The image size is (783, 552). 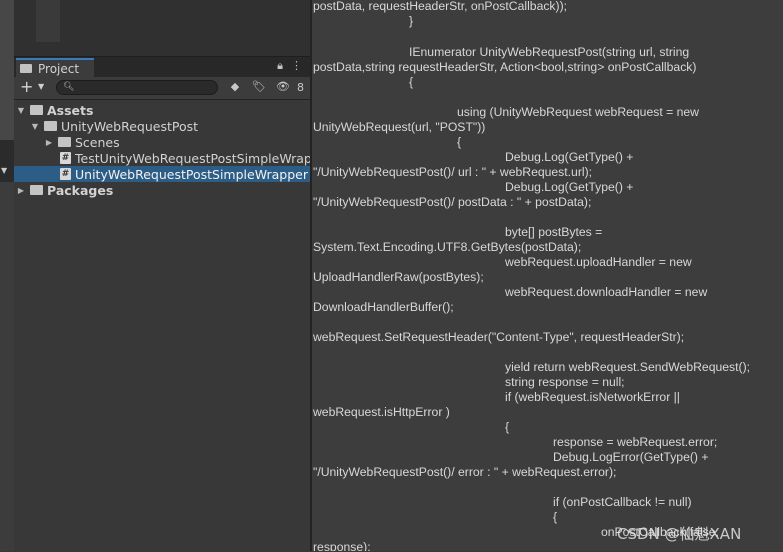 I want to click on tree-item-label: TestUnityWebRequestPostSimpleWrapper, so click(x=204, y=158).